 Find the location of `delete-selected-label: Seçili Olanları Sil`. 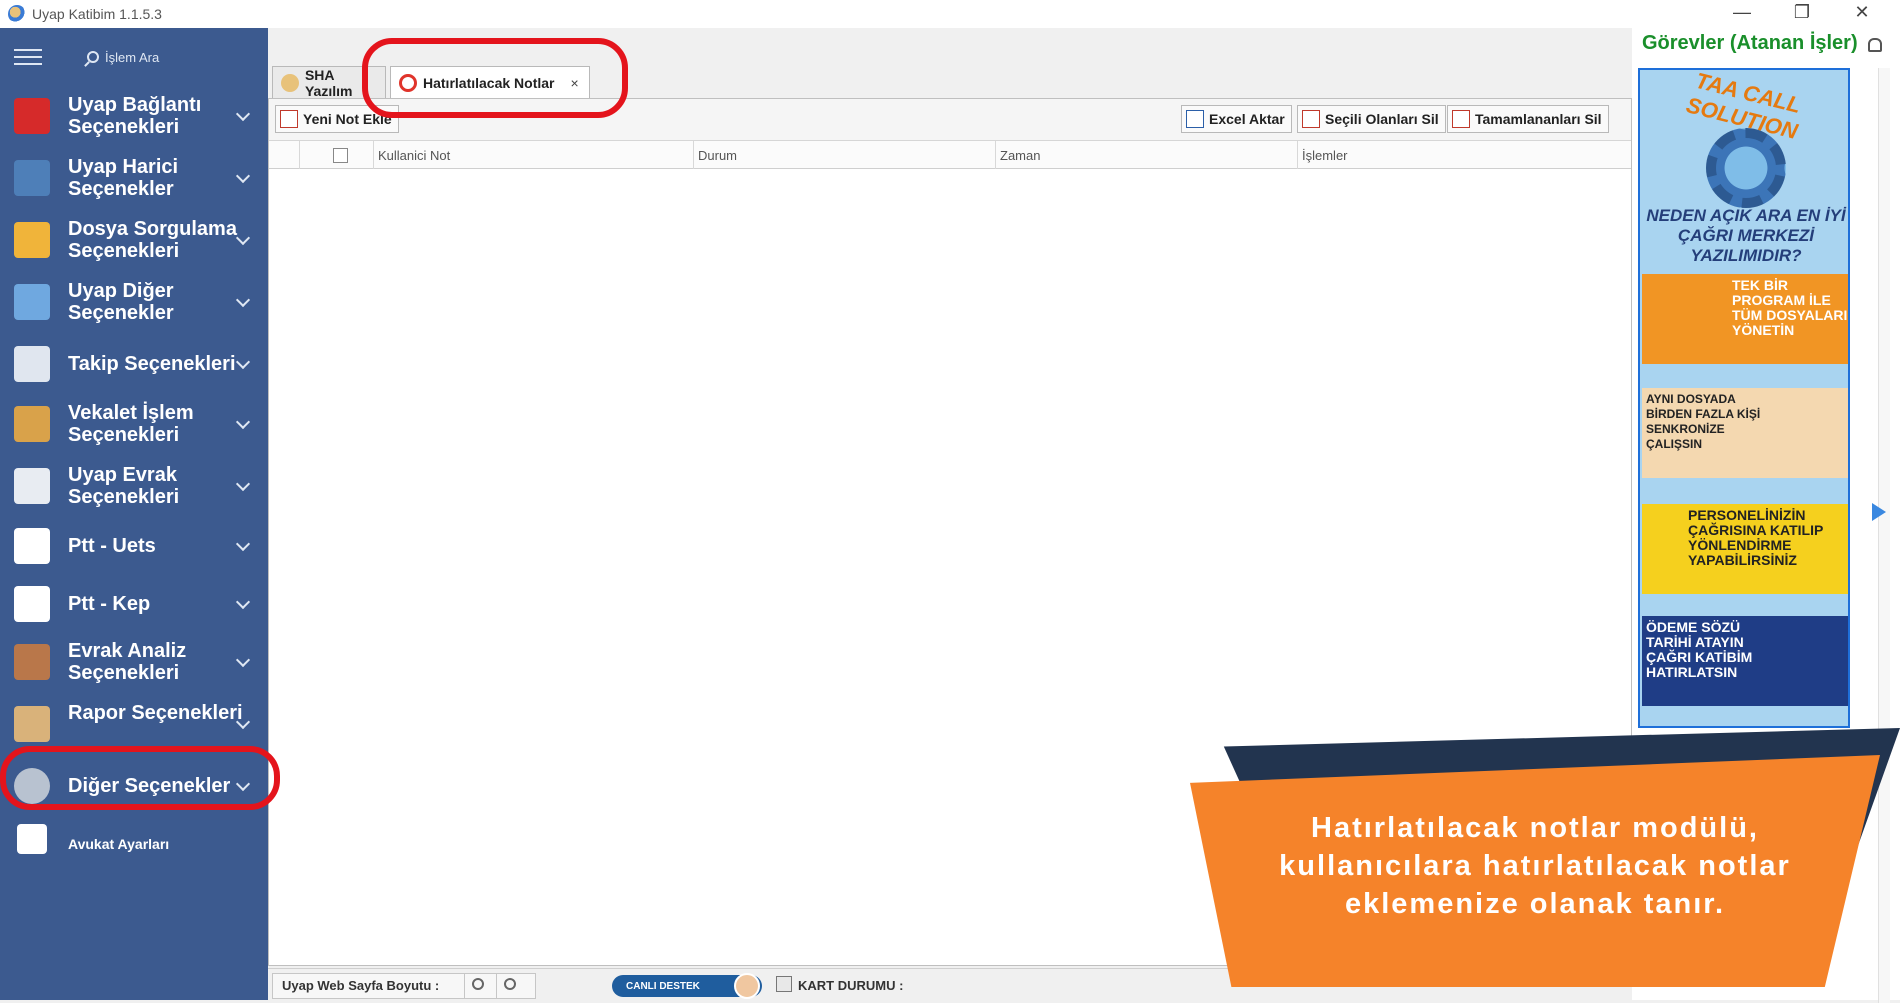

delete-selected-label: Seçili Olanları Sil is located at coordinates (1382, 119).